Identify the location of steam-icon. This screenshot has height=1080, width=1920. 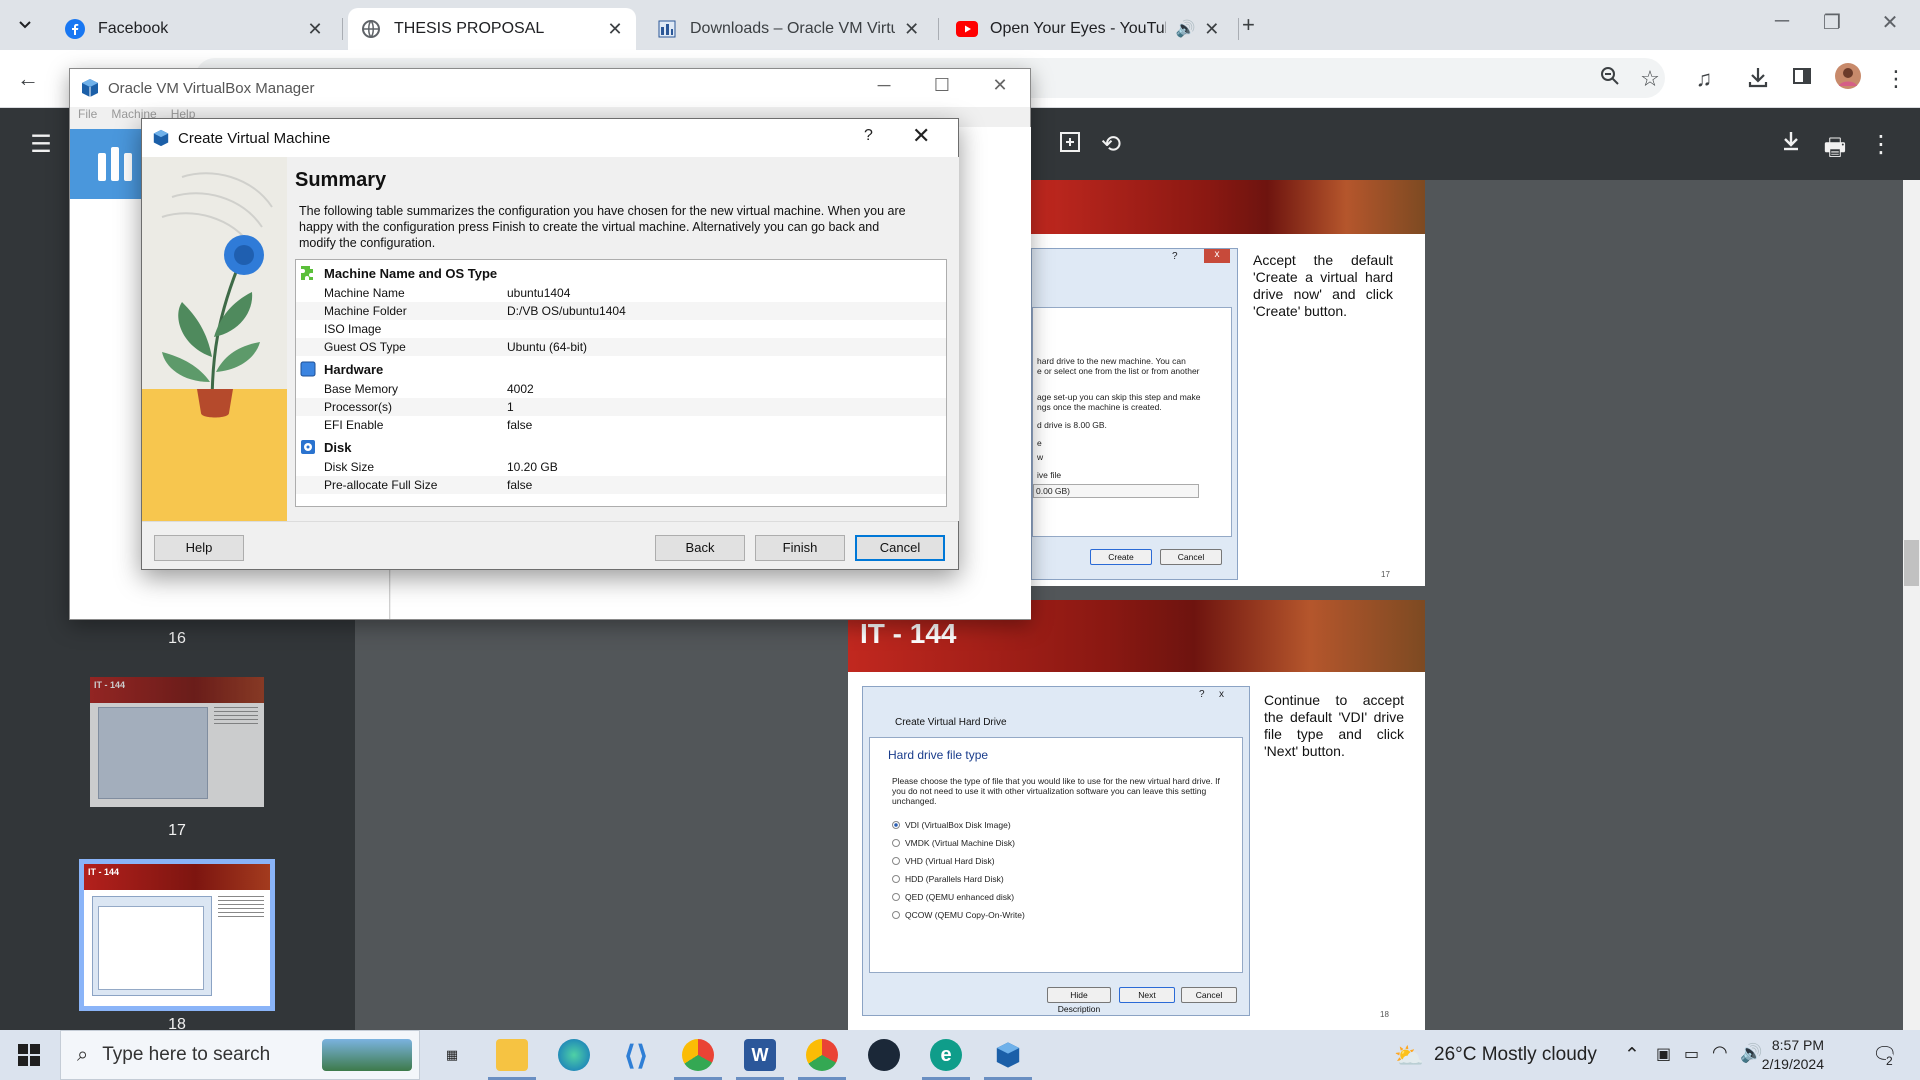
(884, 1055).